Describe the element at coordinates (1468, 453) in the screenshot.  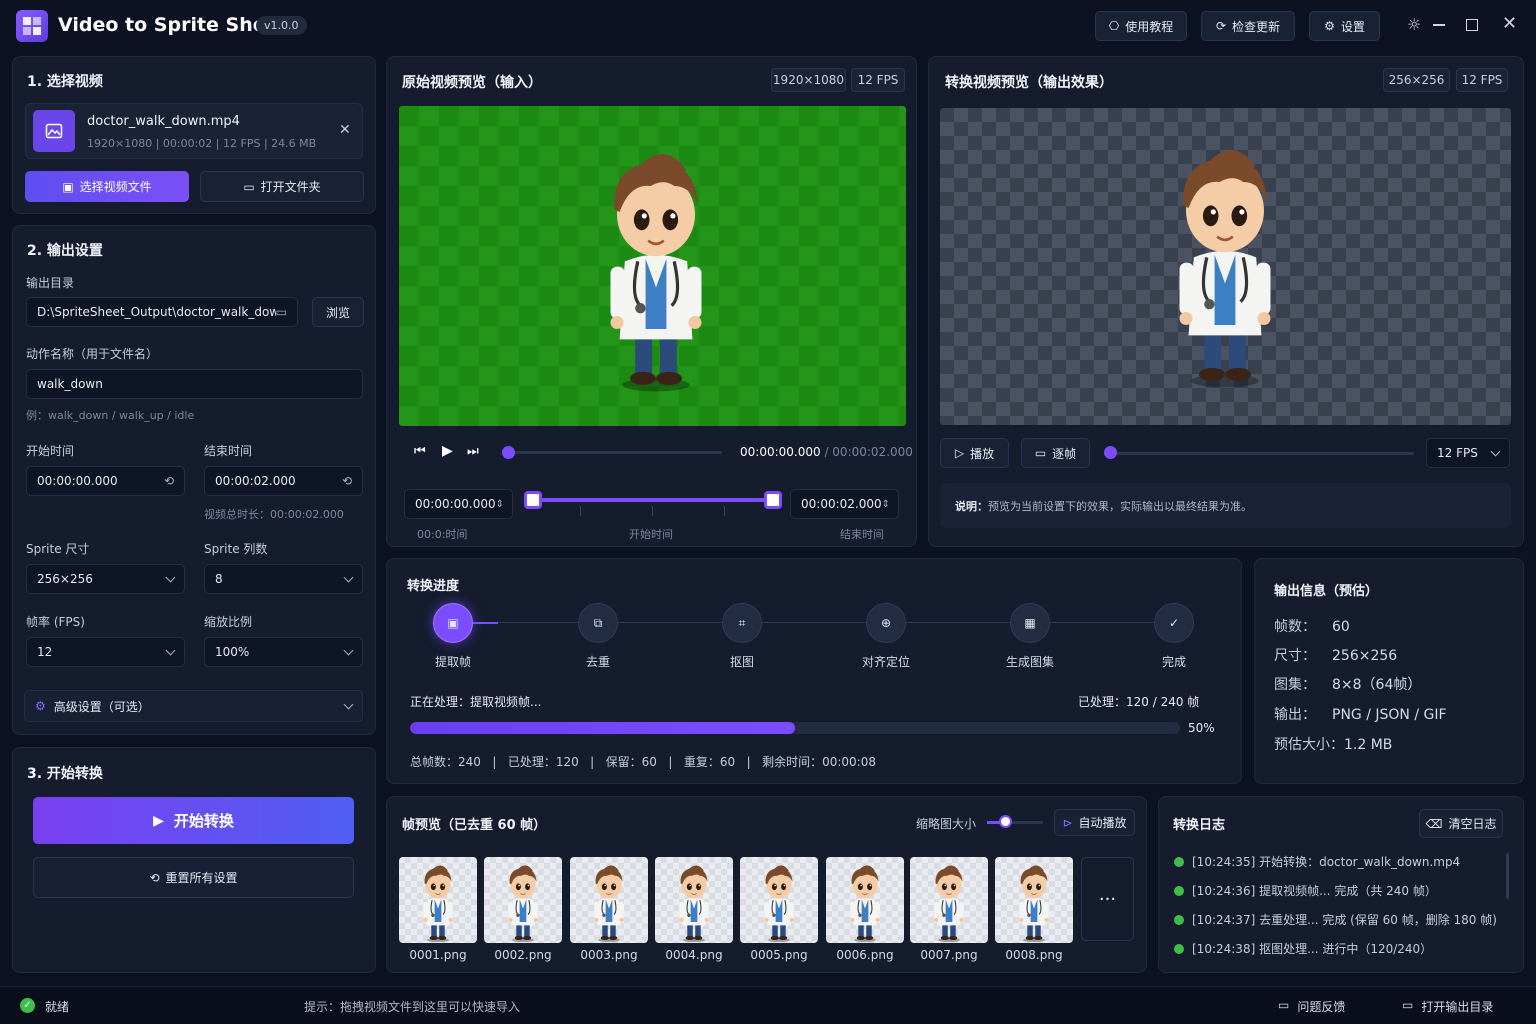
I see `output-fps-select: 12 FPS` at that location.